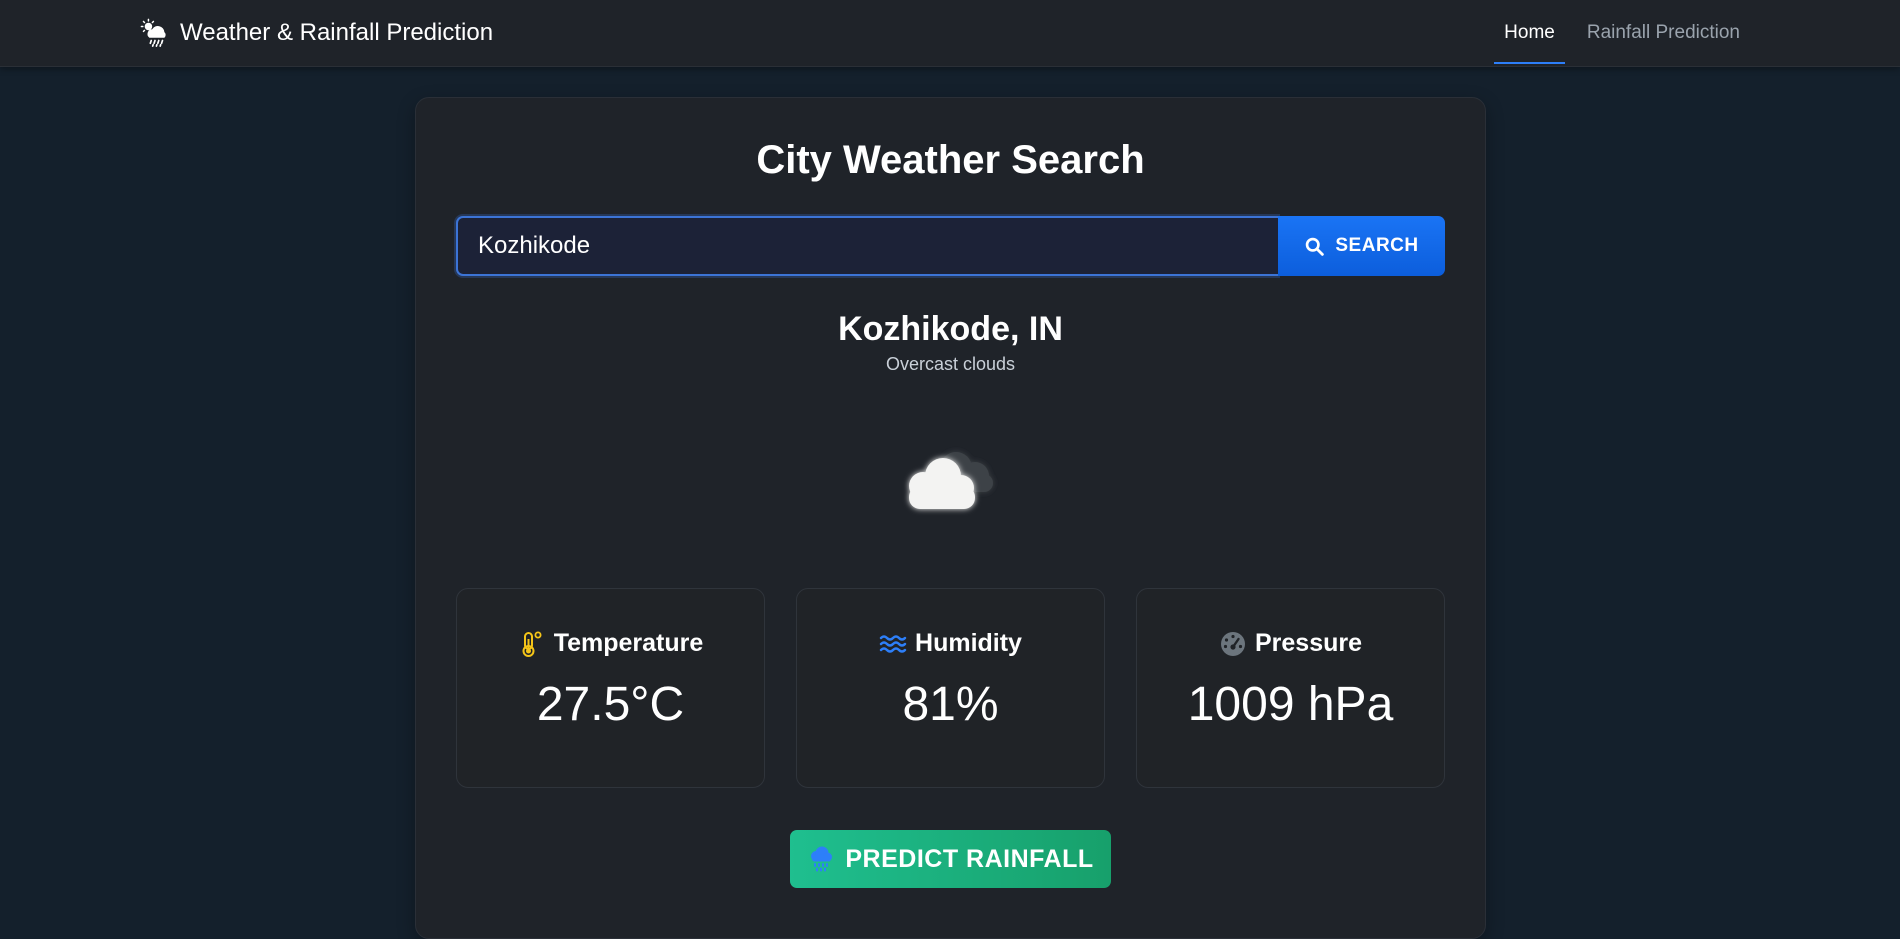 The width and height of the screenshot is (1900, 939). I want to click on water-waves-icon, so click(893, 644).